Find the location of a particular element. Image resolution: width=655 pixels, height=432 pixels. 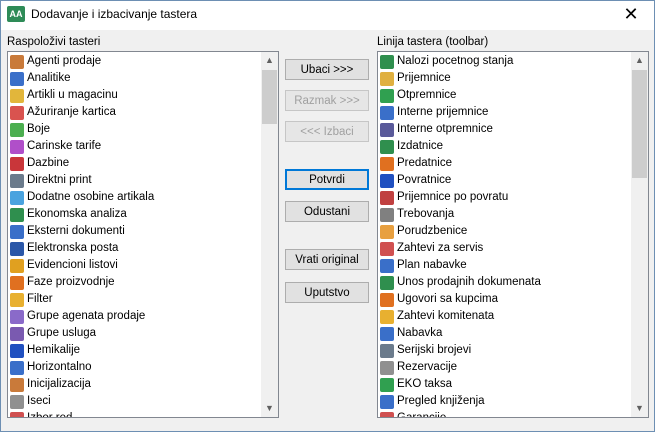

analytics-icon is located at coordinates (17, 78).